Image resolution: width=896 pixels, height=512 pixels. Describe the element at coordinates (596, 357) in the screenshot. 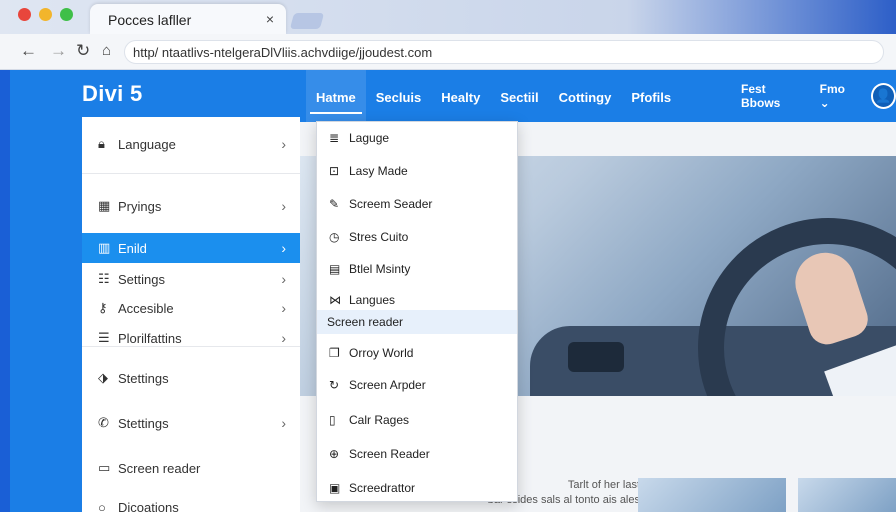

I see `air-vent-shape` at that location.